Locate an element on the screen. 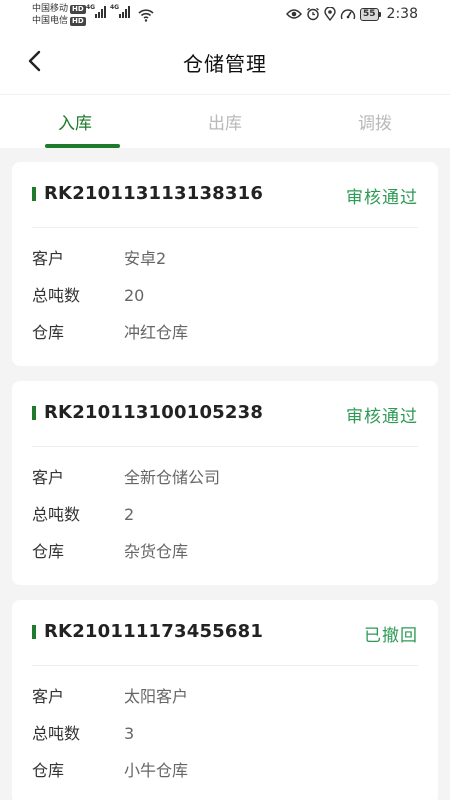 This screenshot has height=800, width=450. status-right: 55 2:38 is located at coordinates (352, 14).